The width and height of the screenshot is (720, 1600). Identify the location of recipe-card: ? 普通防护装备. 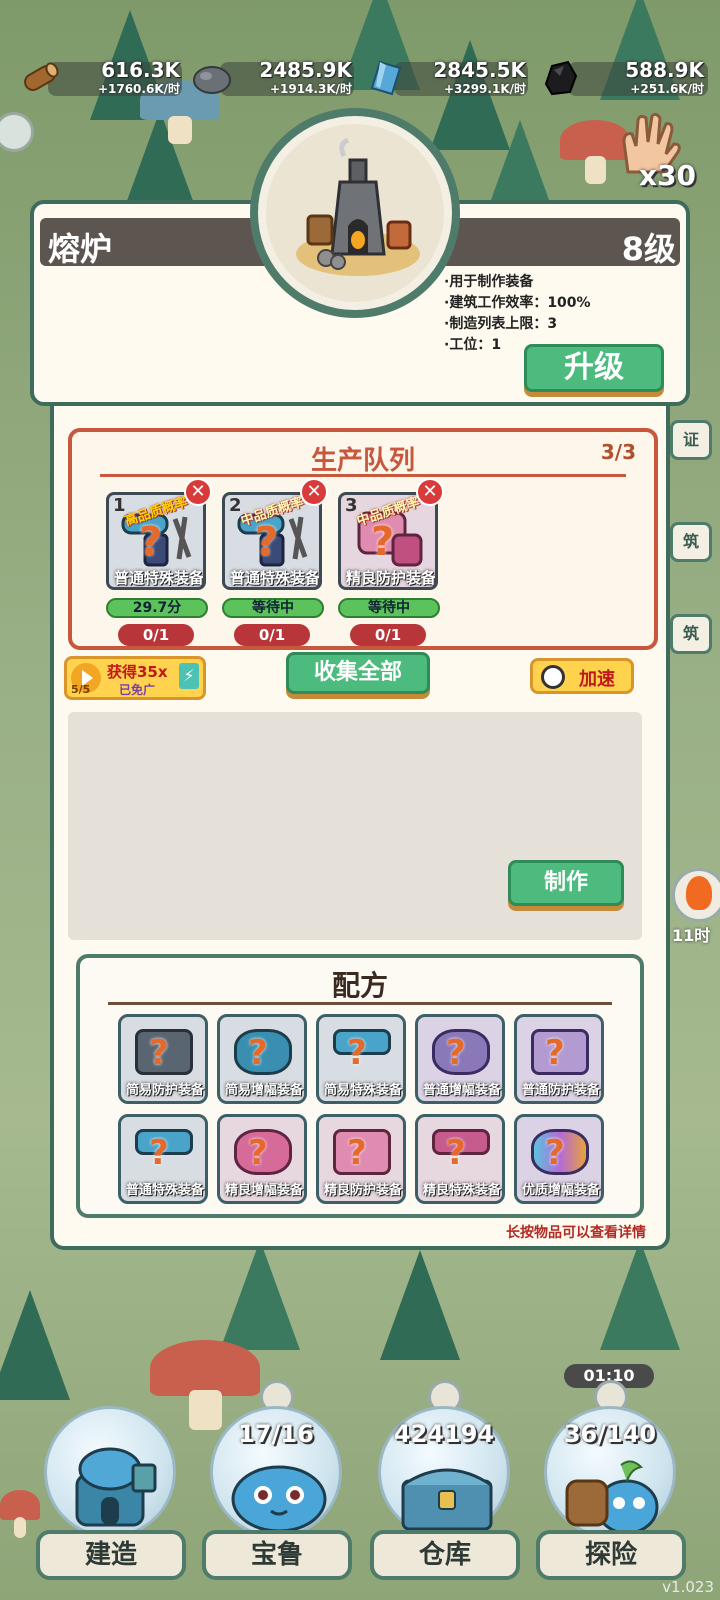
(559, 1059).